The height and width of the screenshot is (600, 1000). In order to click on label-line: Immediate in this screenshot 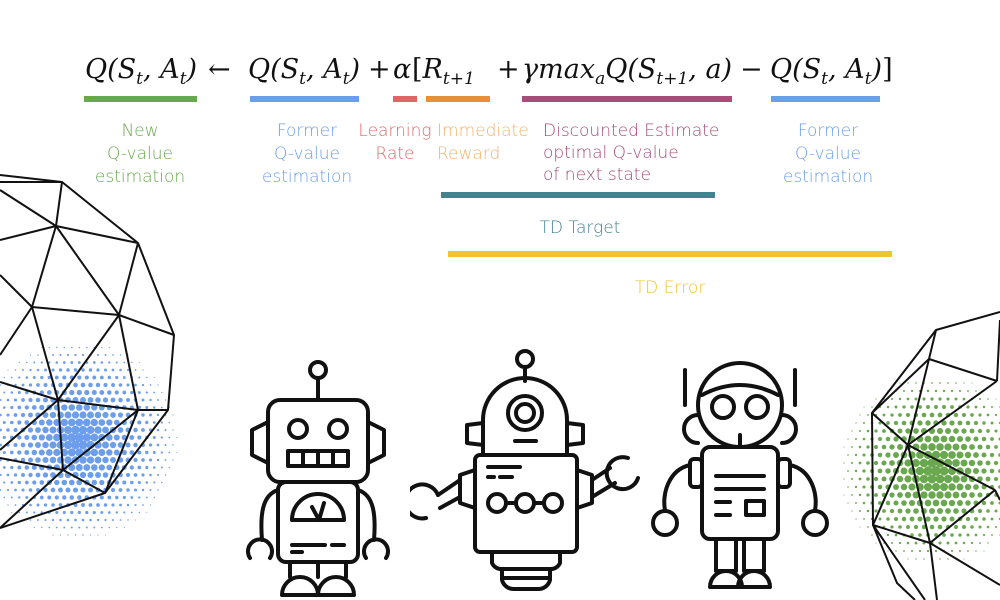, I will do `click(483, 131)`.